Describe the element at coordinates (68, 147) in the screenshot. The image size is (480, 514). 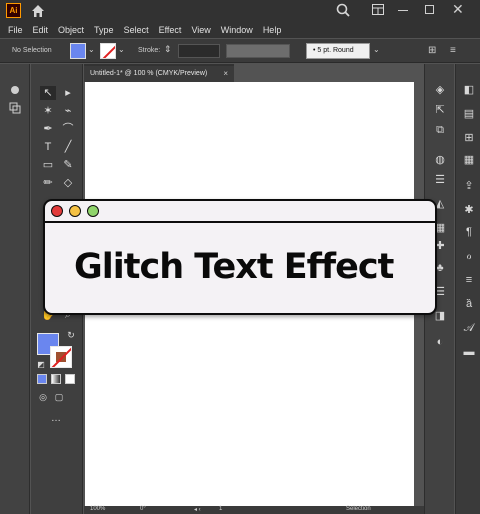
I see `line-segment-tool-icon: ╱` at that location.